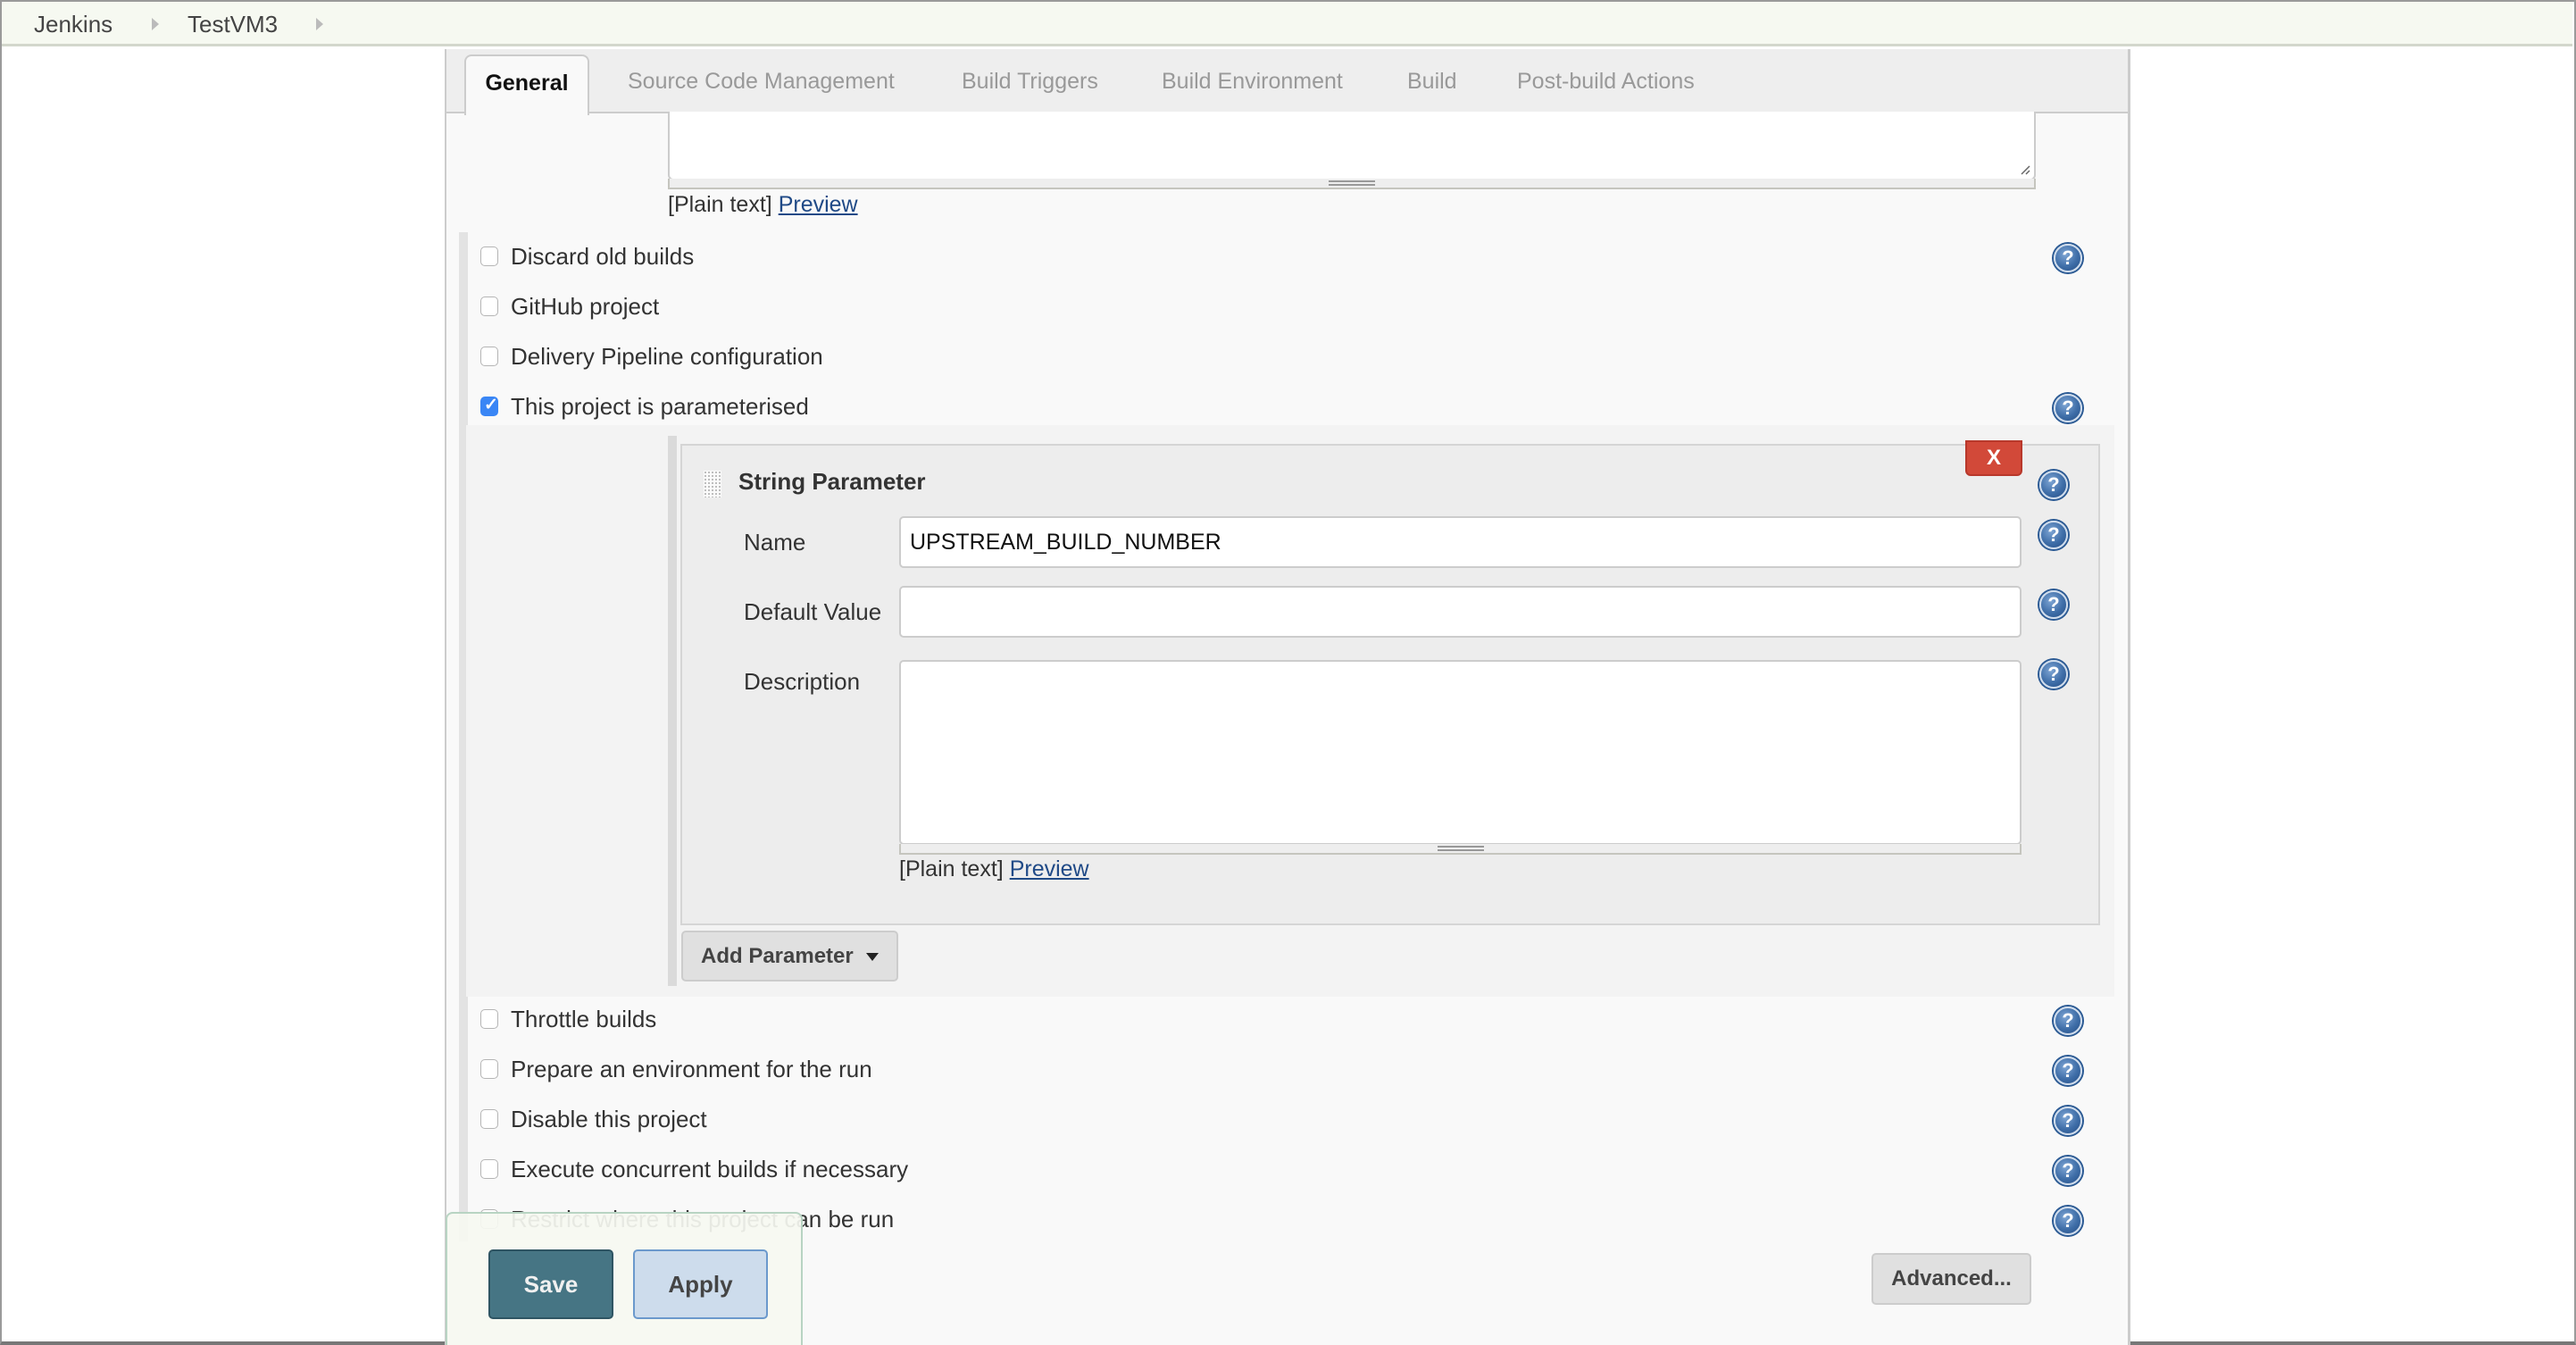  What do you see at coordinates (813, 611) in the screenshot?
I see `default-value-label: Default Value` at bounding box center [813, 611].